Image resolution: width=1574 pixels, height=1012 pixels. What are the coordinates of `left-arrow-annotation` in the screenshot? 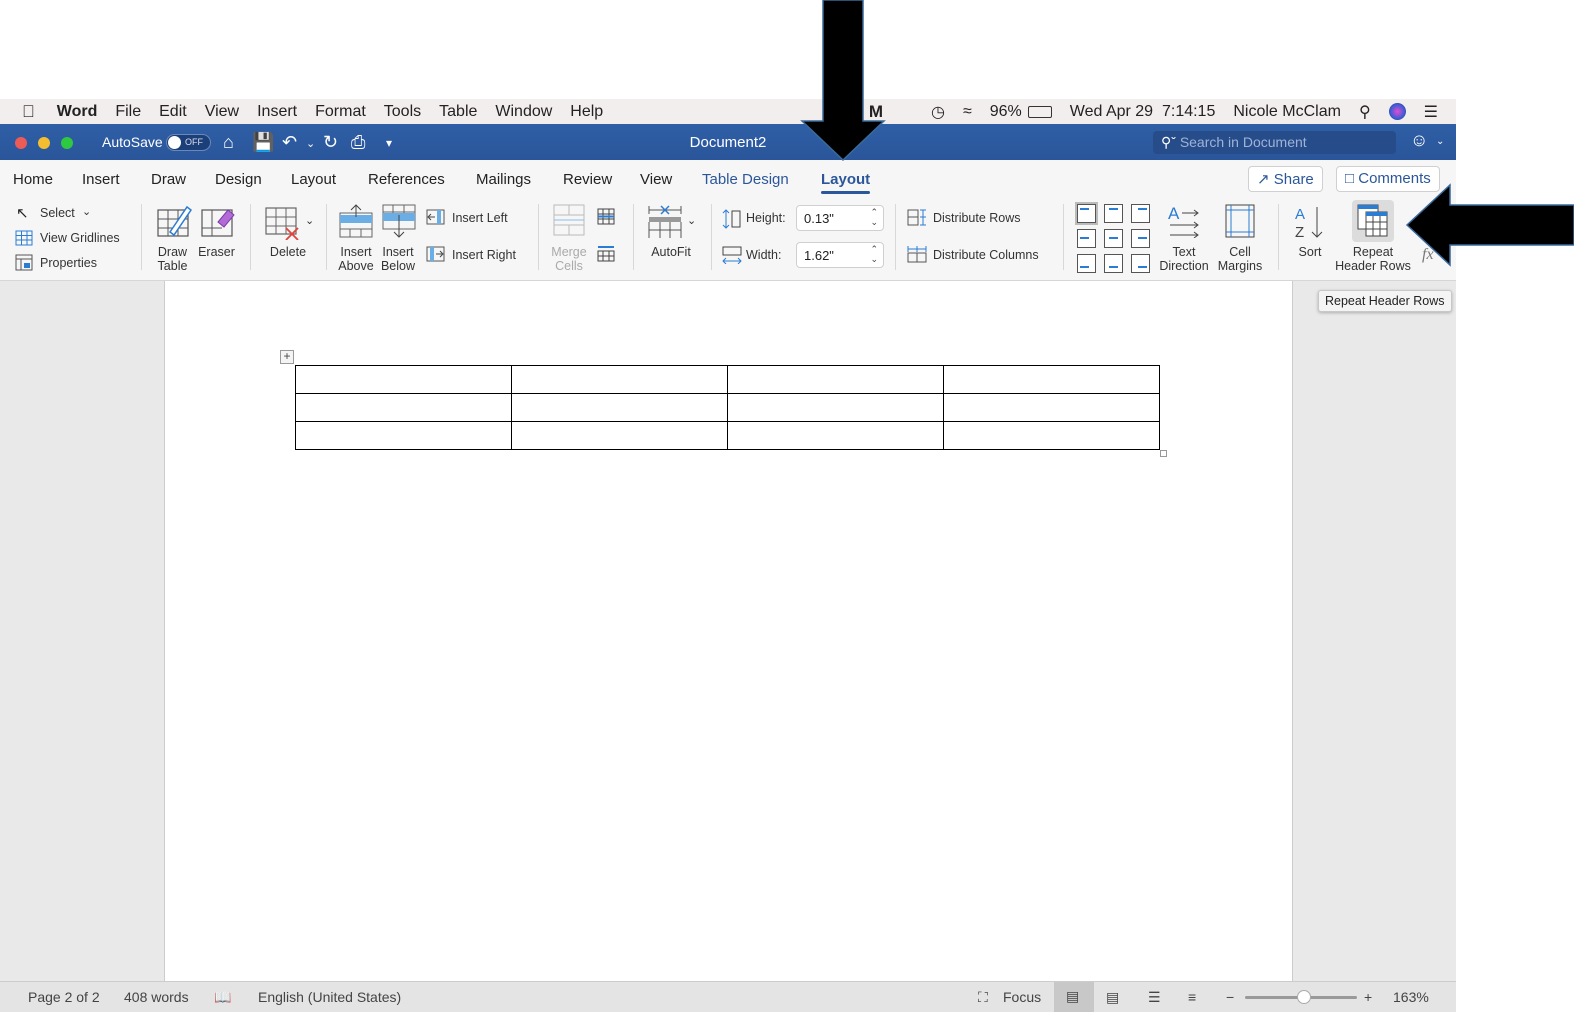 It's located at (1489, 225).